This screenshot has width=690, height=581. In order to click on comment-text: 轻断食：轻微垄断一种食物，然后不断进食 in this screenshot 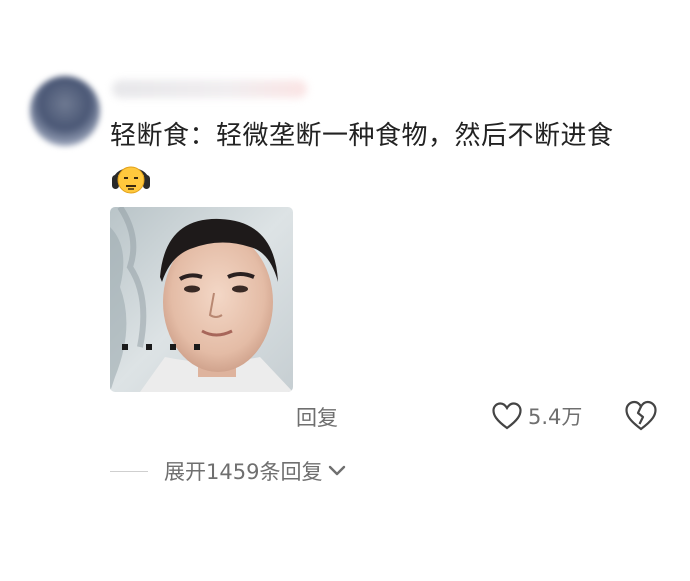, I will do `click(362, 136)`.